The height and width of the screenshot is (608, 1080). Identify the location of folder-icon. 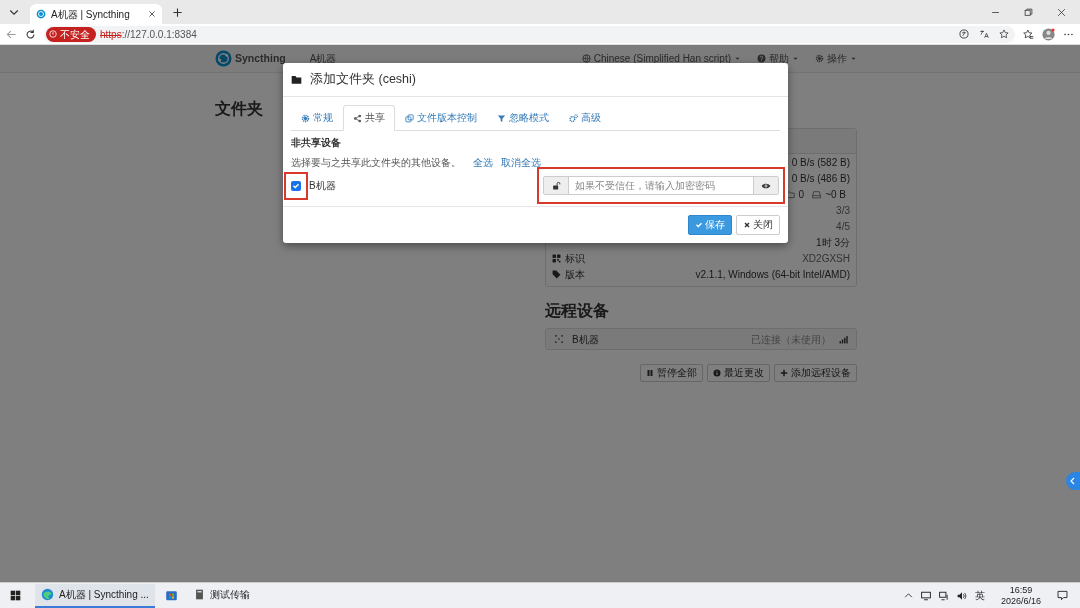
(790, 194).